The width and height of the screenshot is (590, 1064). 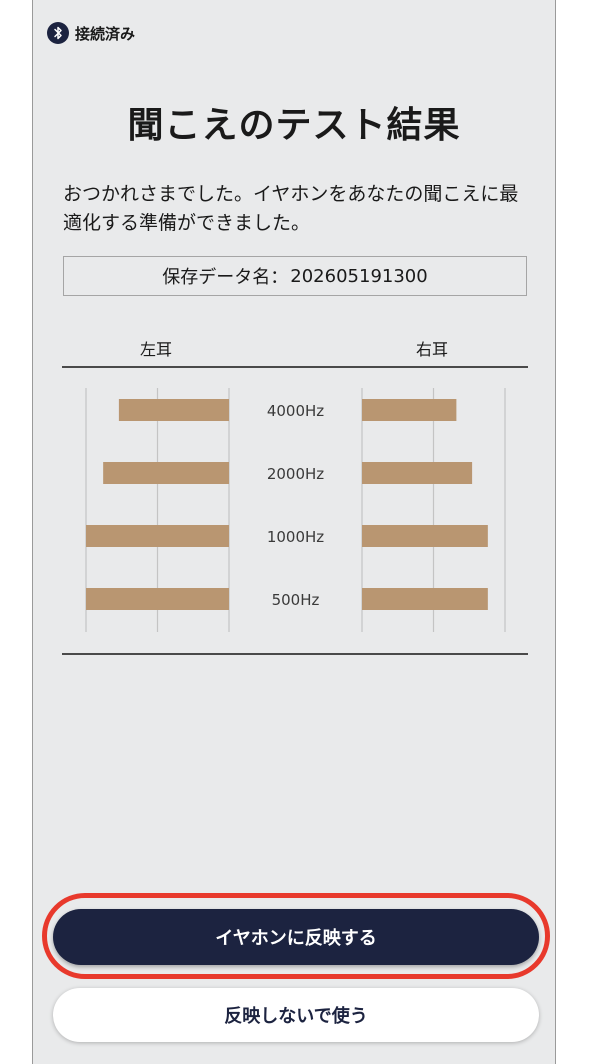 What do you see at coordinates (296, 1015) in the screenshot?
I see `use-without-applying-button: 反映しないで使う` at bounding box center [296, 1015].